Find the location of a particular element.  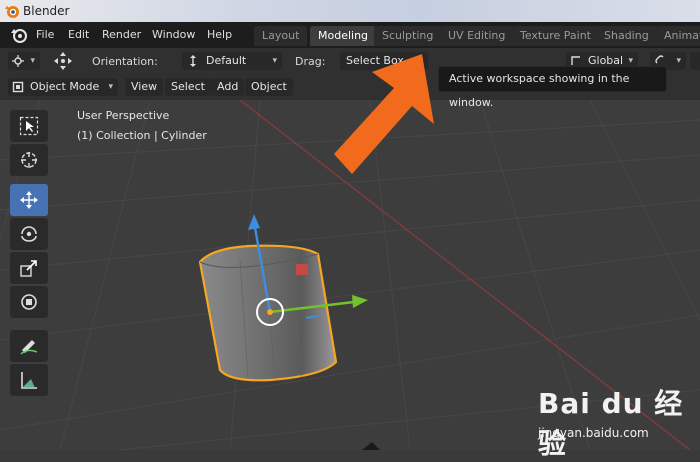

add-menu: Add is located at coordinates (228, 87).